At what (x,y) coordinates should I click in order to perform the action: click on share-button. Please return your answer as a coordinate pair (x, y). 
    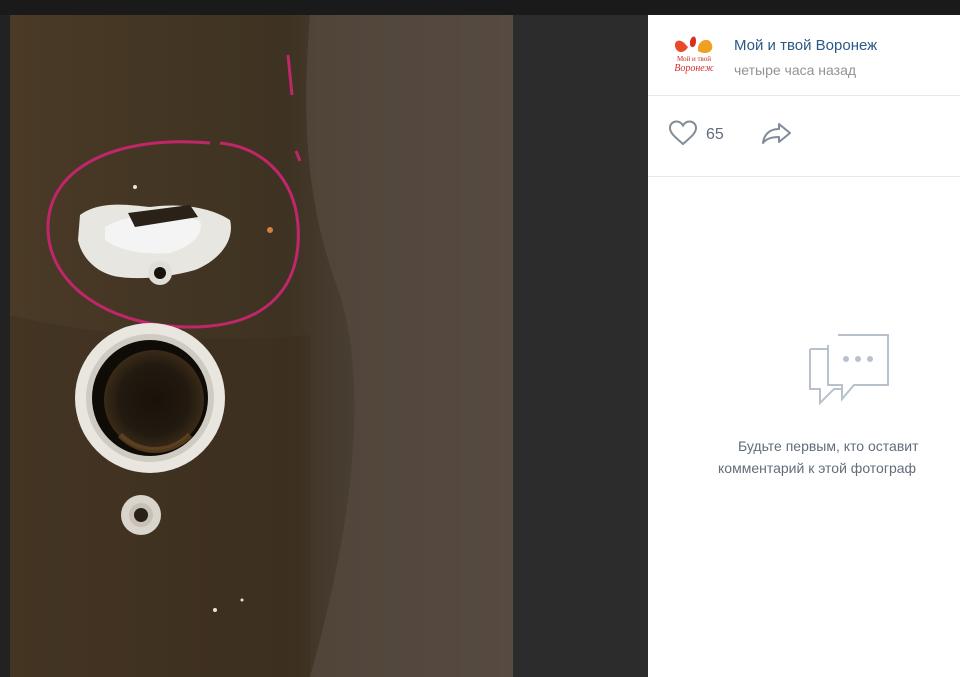
    Looking at the image, I should click on (777, 135).